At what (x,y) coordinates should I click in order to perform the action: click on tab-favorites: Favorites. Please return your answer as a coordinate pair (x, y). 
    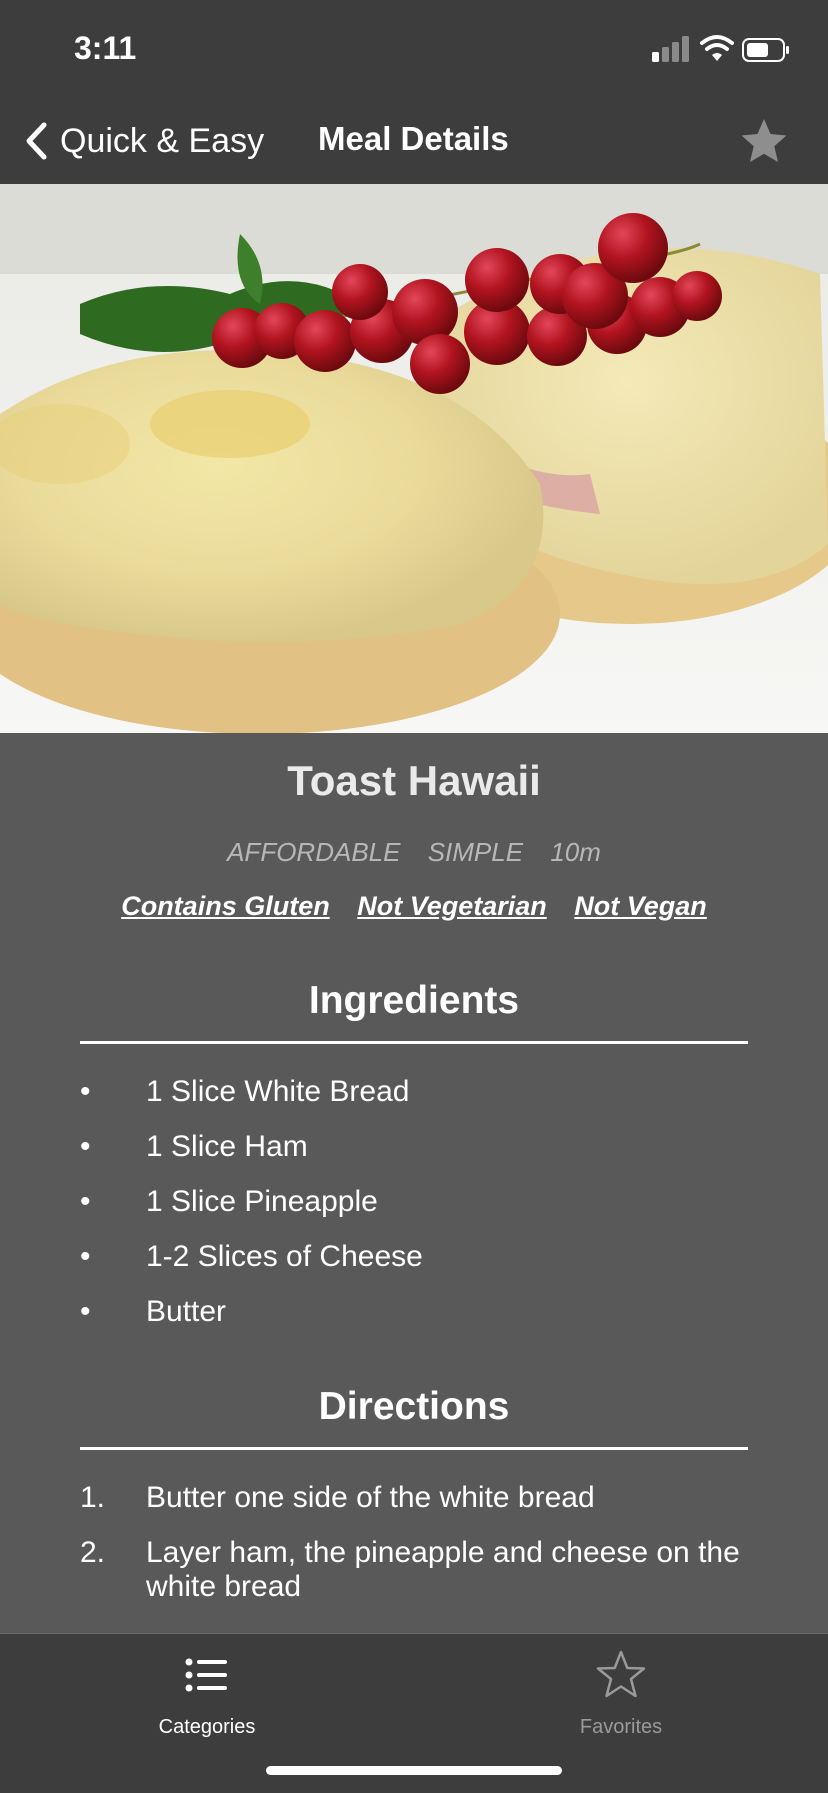
    Looking at the image, I should click on (621, 1694).